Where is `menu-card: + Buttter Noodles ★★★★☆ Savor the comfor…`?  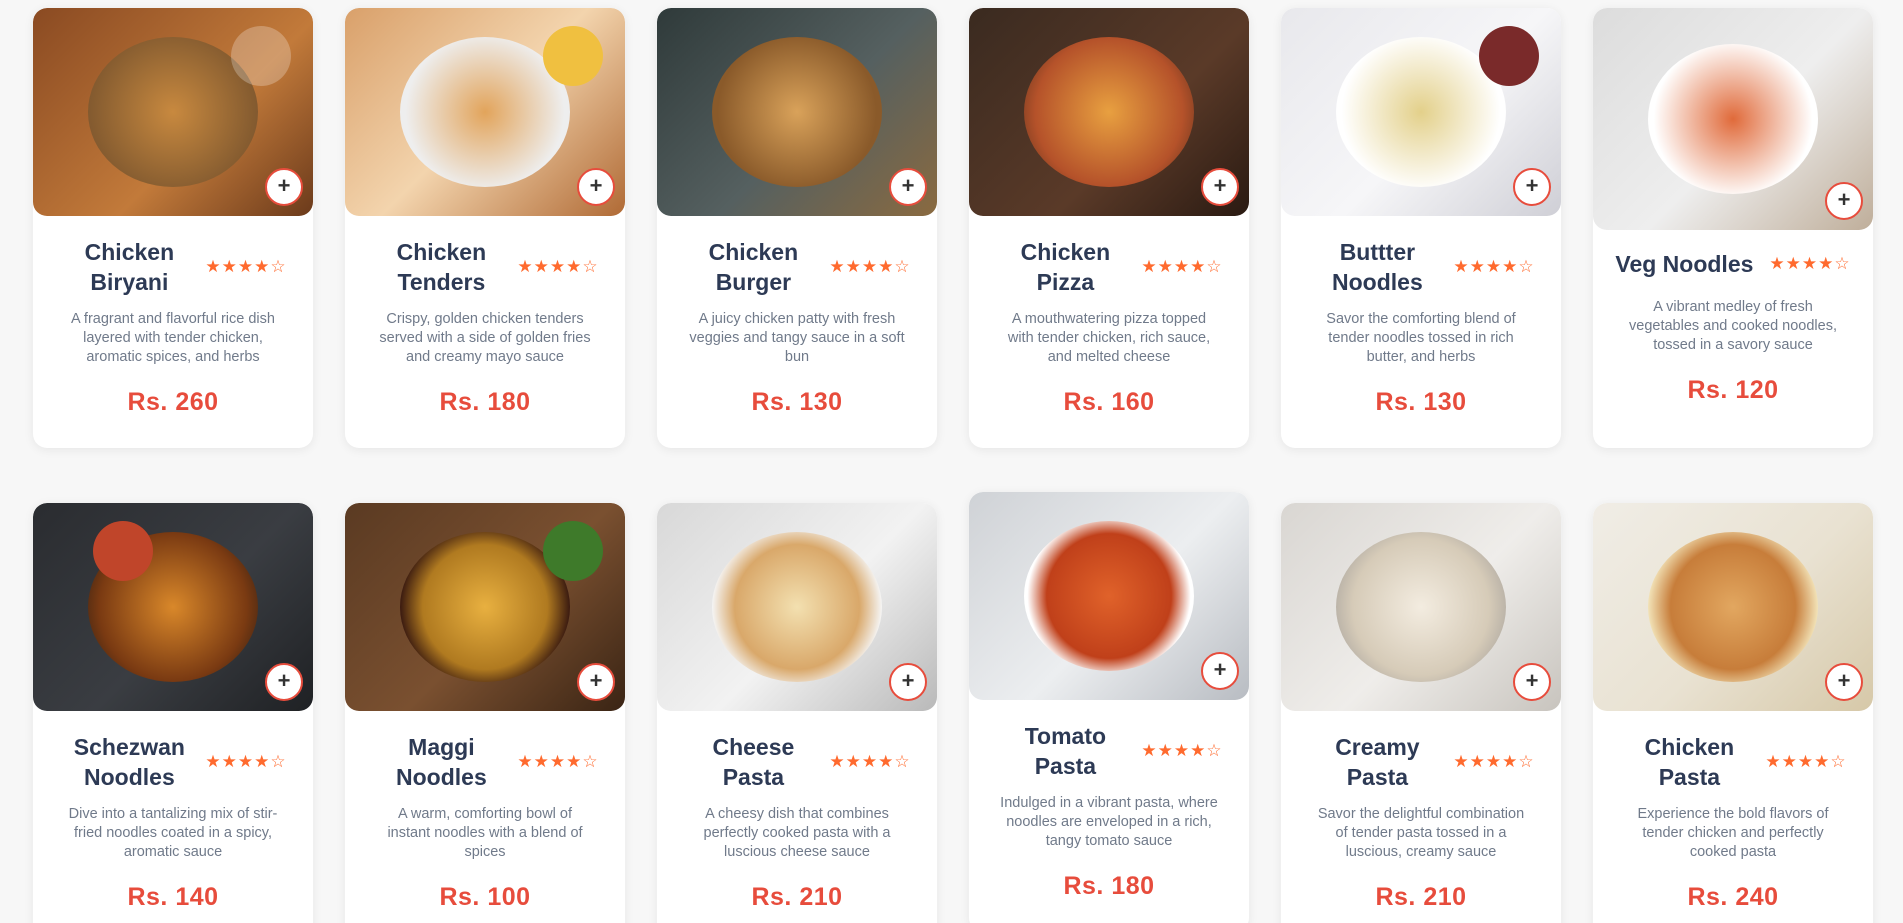 menu-card: + Buttter Noodles ★★★★☆ Savor the comfor… is located at coordinates (1421, 228).